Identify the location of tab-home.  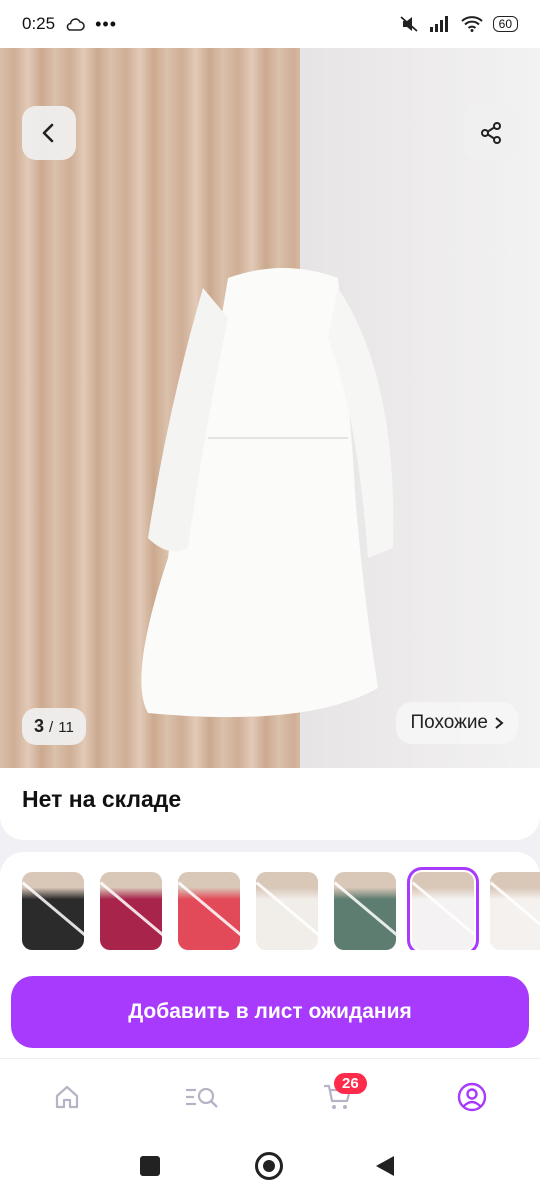
(67, 1097).